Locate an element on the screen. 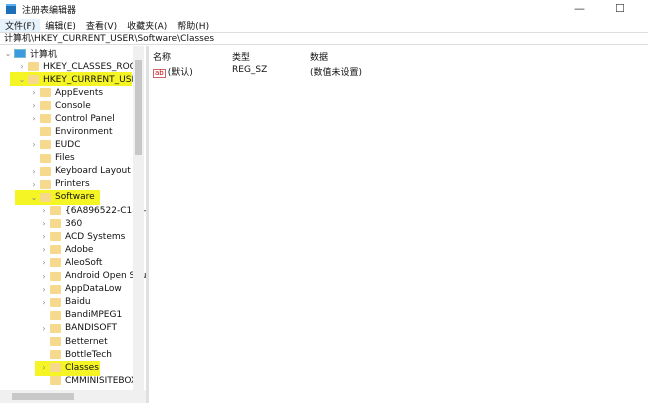  tree-item: › Keyboard Layout is located at coordinates (80, 171).